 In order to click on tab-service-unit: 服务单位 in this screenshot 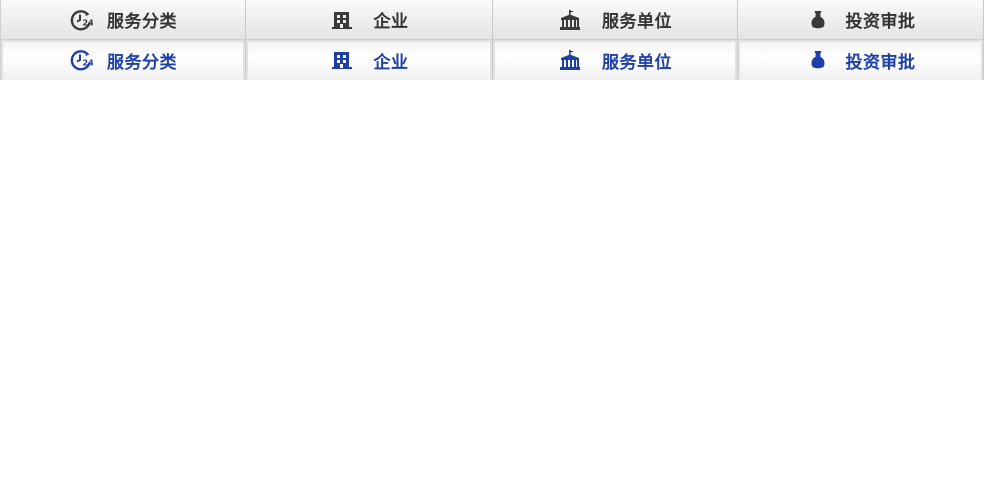, I will do `click(615, 20)`.